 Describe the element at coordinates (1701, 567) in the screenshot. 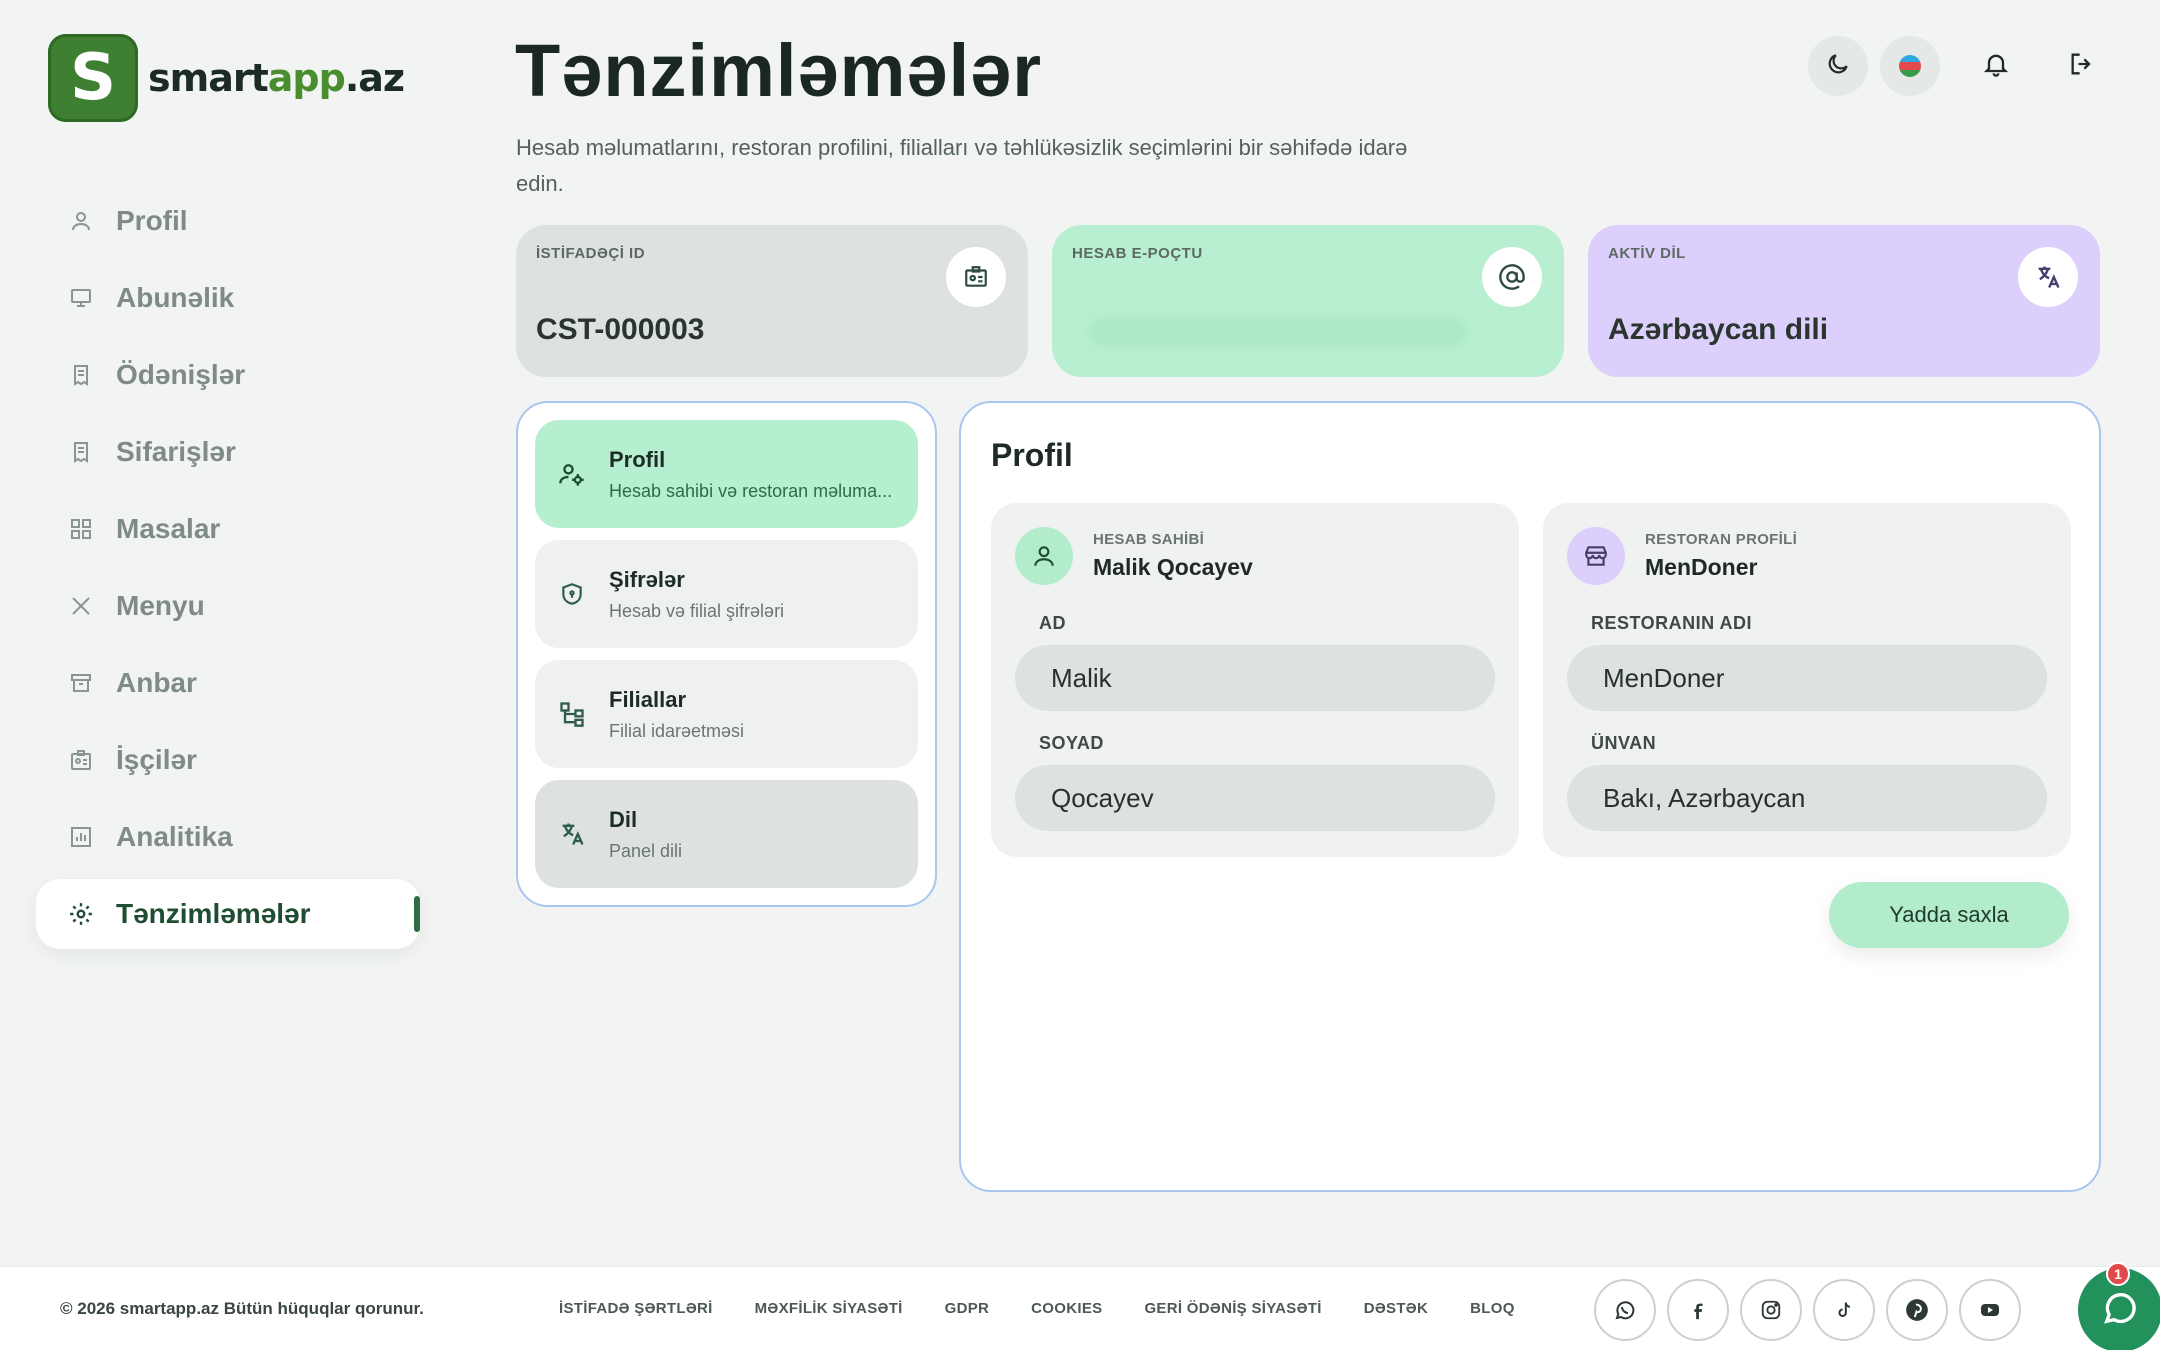

I see `restaurant-name: MenDoner` at that location.